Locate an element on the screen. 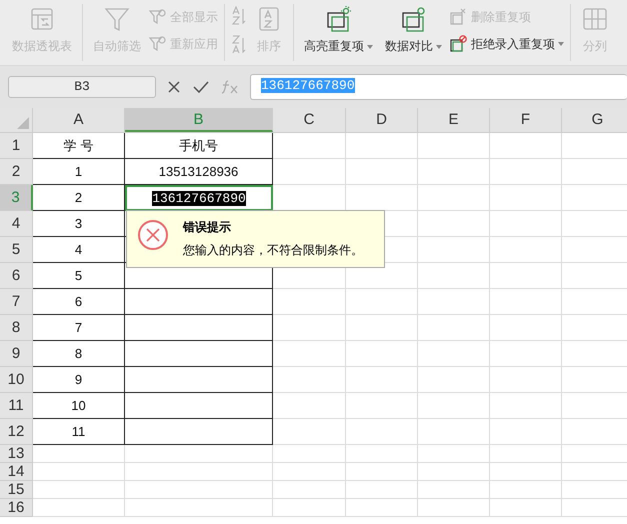 The width and height of the screenshot is (627, 524). row-header: 16 is located at coordinates (16, 508).